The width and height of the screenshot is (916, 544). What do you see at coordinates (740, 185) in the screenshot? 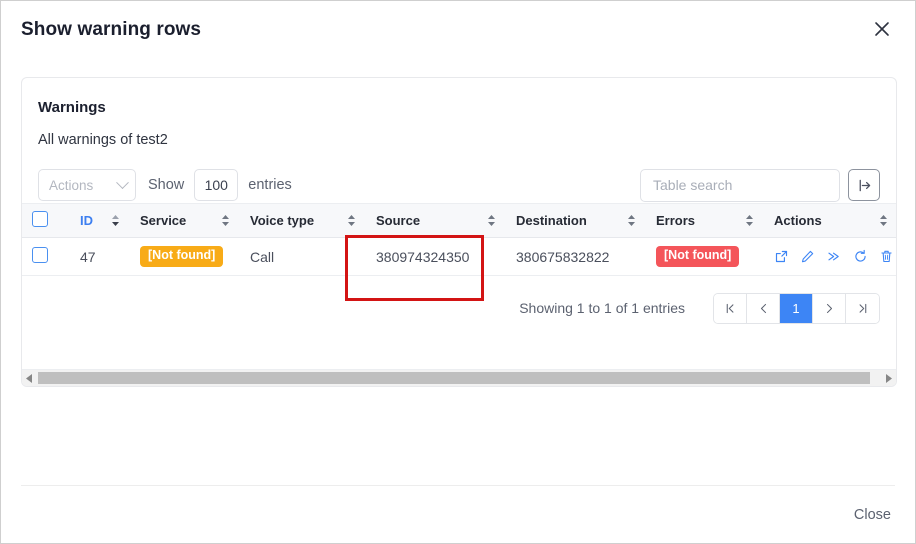
I see `search-input` at bounding box center [740, 185].